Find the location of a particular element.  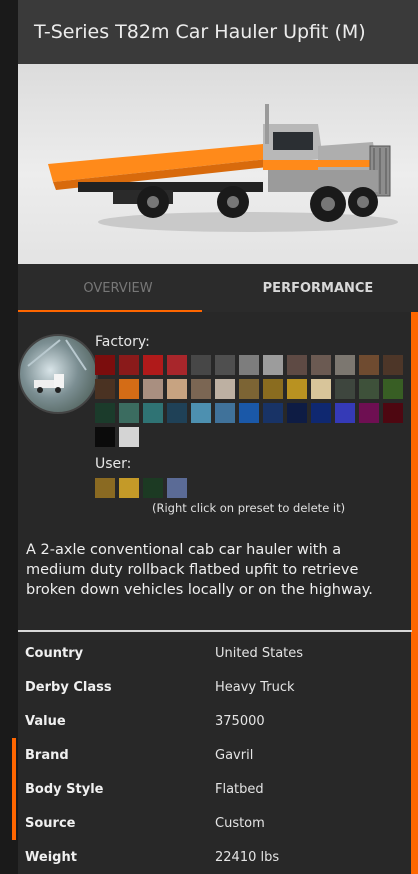

property-value: United States is located at coordinates (259, 653).